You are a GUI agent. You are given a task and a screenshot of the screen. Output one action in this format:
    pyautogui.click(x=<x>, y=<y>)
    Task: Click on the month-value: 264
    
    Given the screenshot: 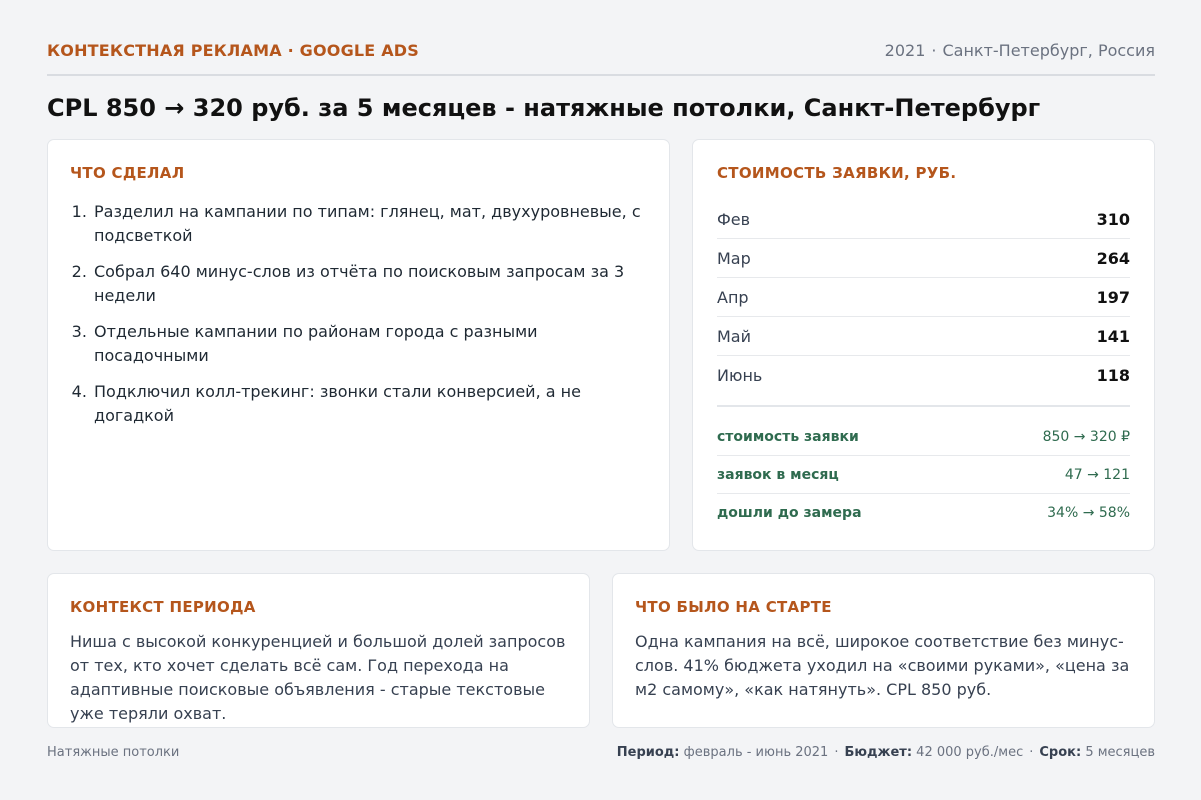 What is the action you would take?
    pyautogui.click(x=1113, y=258)
    